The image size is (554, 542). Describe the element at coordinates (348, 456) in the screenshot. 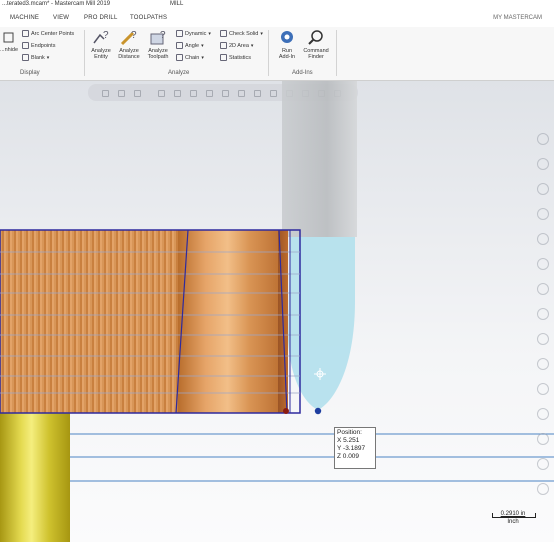

I see `position-z: Z 0.009` at that location.